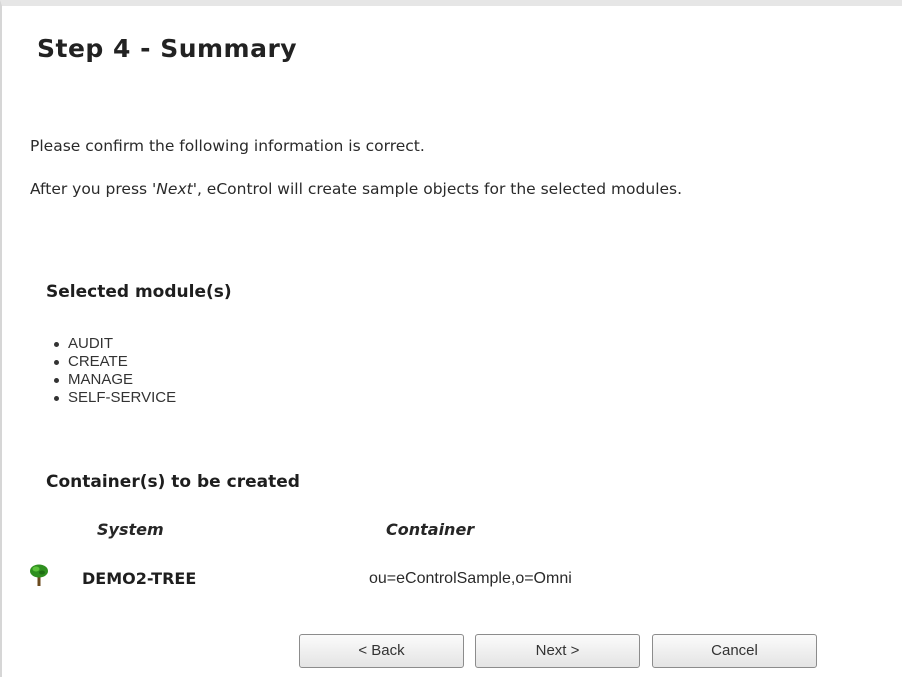 Image resolution: width=902 pixels, height=677 pixels. I want to click on containers-heading: Container(s) to be created, so click(173, 482).